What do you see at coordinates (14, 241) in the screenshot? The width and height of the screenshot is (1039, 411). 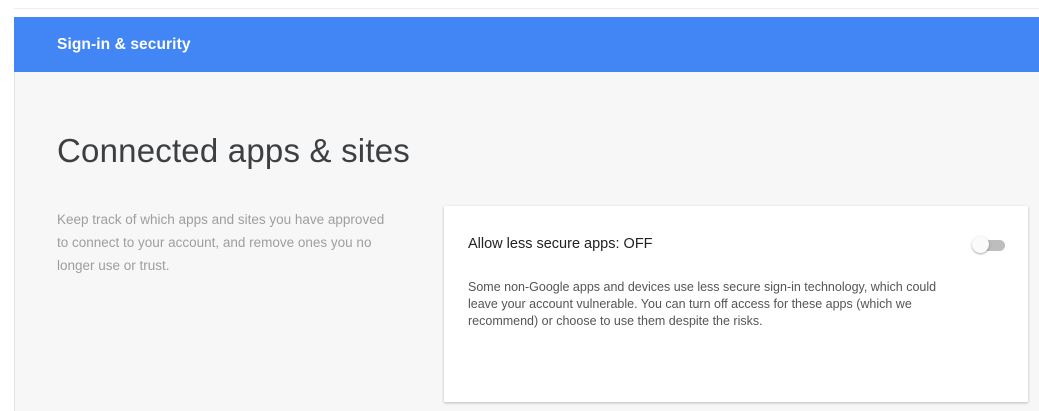 I see `content-left-divider` at bounding box center [14, 241].